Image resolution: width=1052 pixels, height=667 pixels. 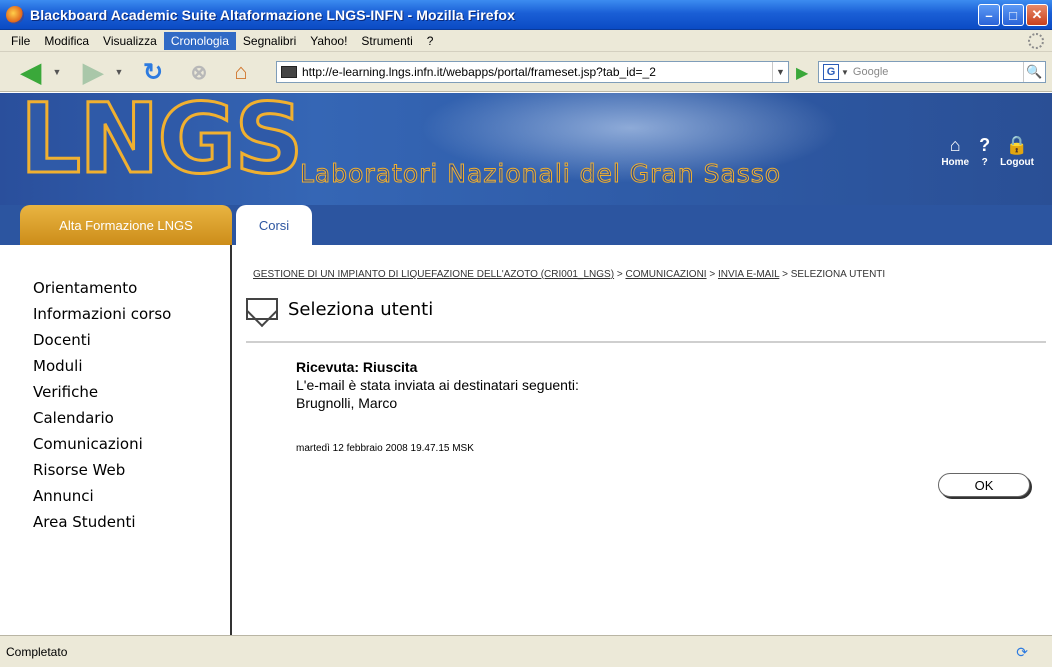 I want to click on site-favicon-icon, so click(x=289, y=72).